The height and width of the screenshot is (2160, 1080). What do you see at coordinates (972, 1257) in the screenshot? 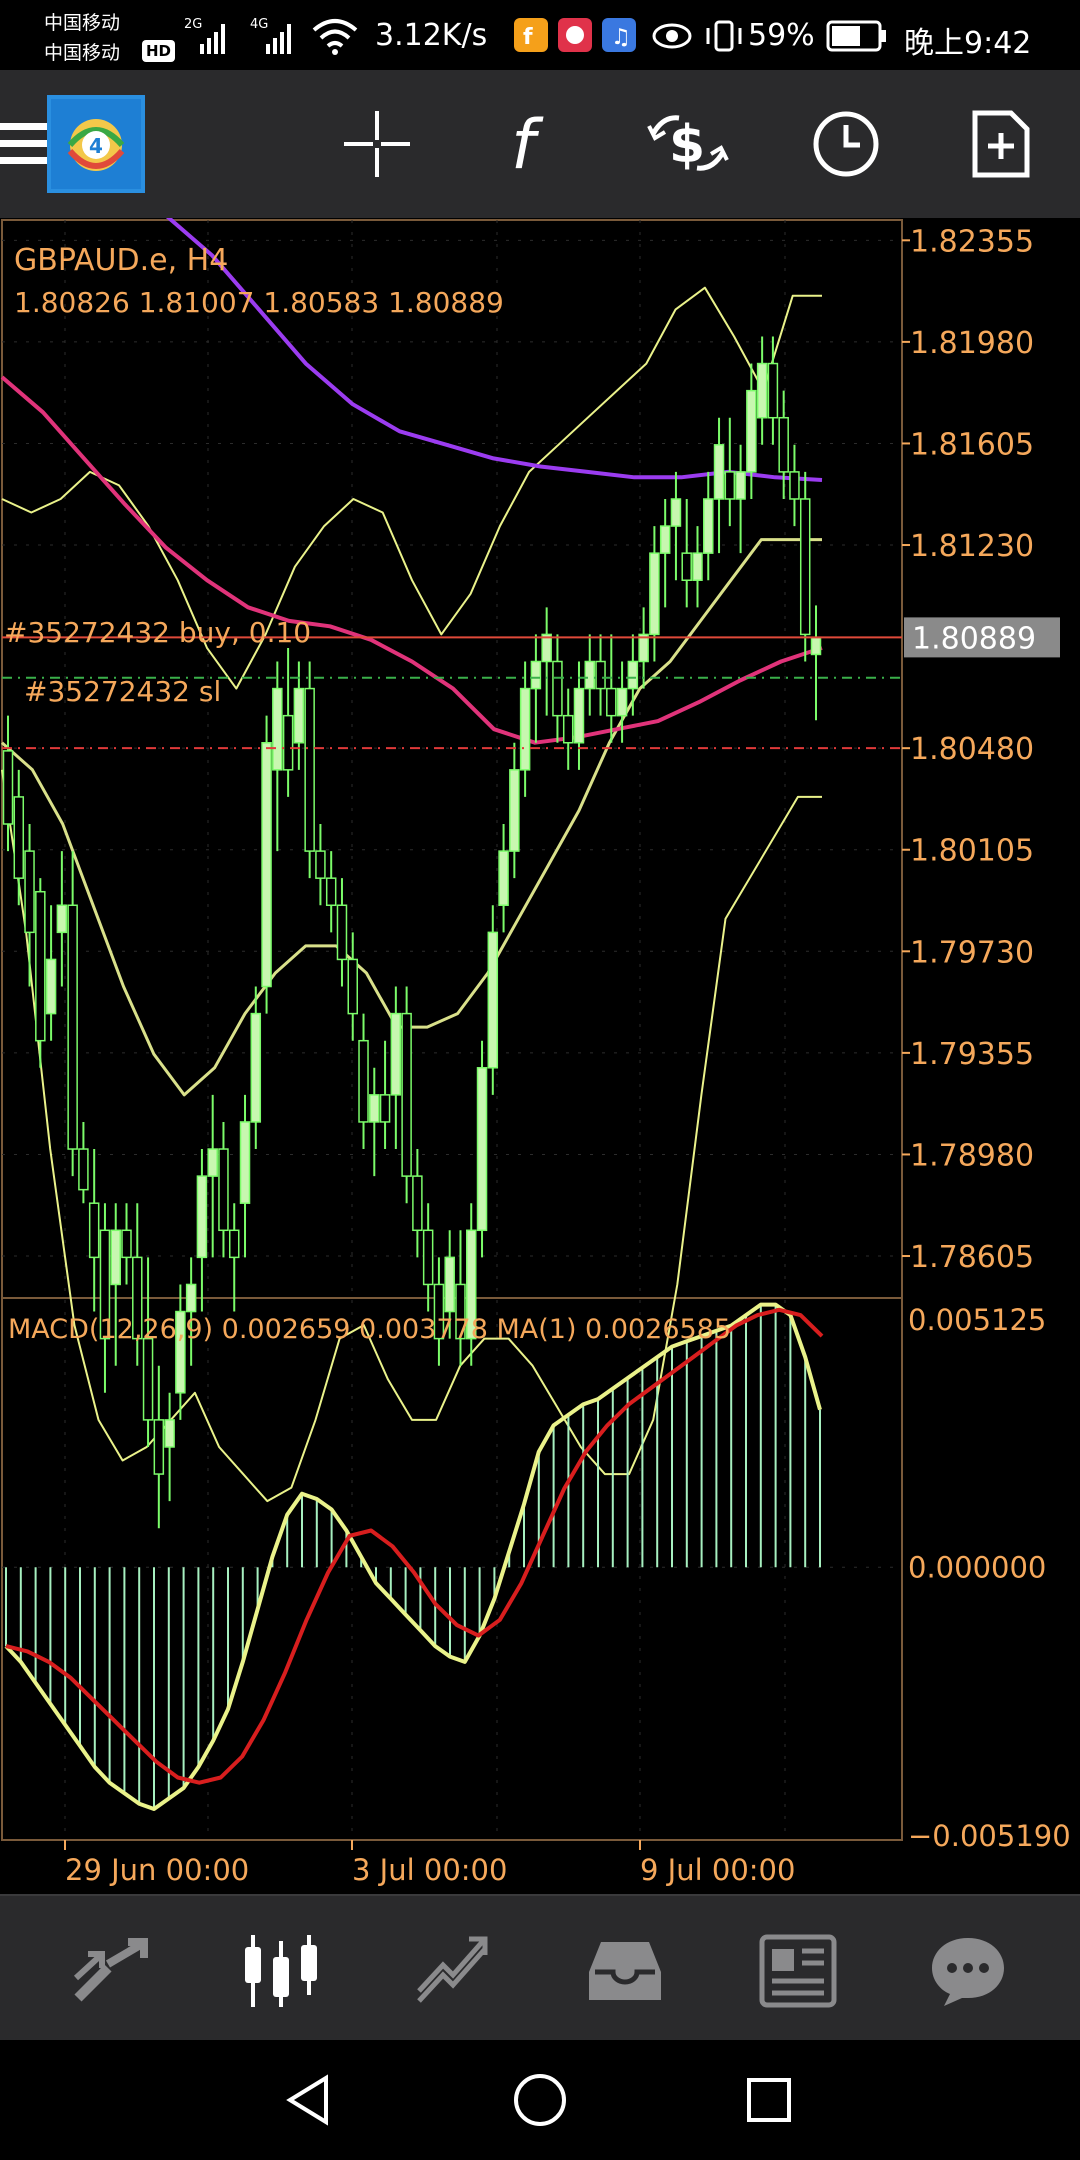
I see `price-label: 1.78605` at bounding box center [972, 1257].